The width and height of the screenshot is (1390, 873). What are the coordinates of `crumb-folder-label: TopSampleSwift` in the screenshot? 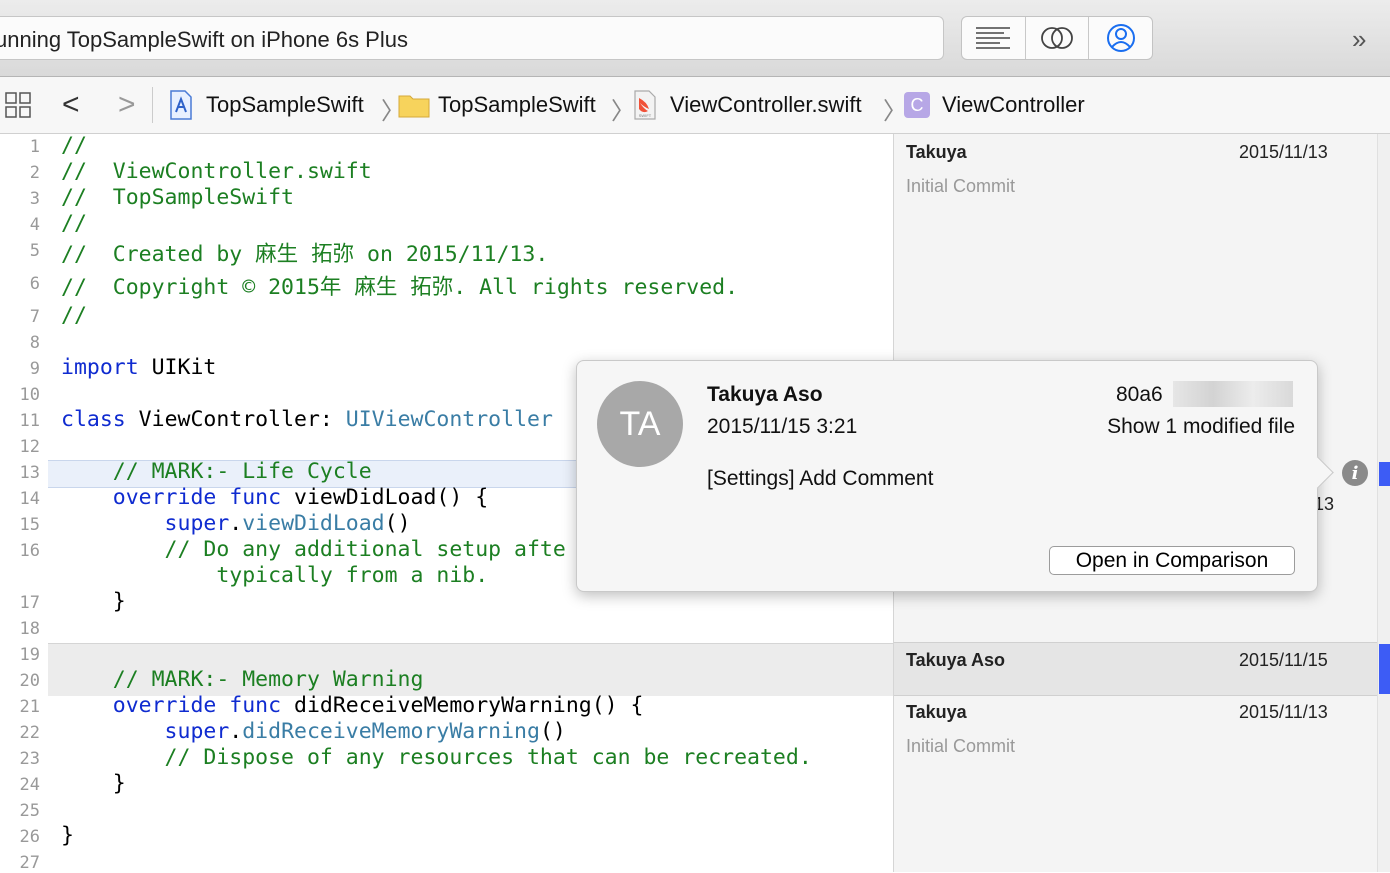 It's located at (517, 104).